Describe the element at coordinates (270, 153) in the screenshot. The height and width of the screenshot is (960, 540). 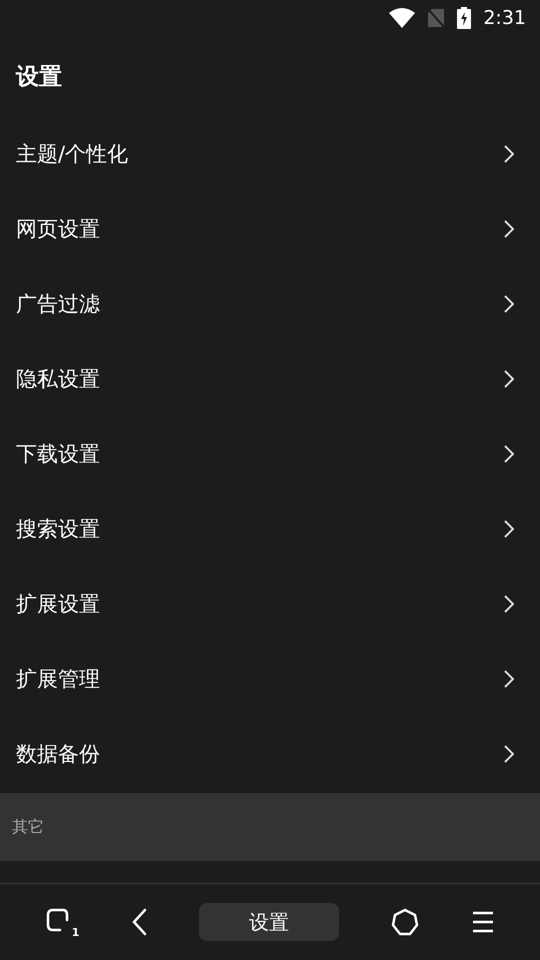
I see `settings-item: 主题/个性化` at that location.